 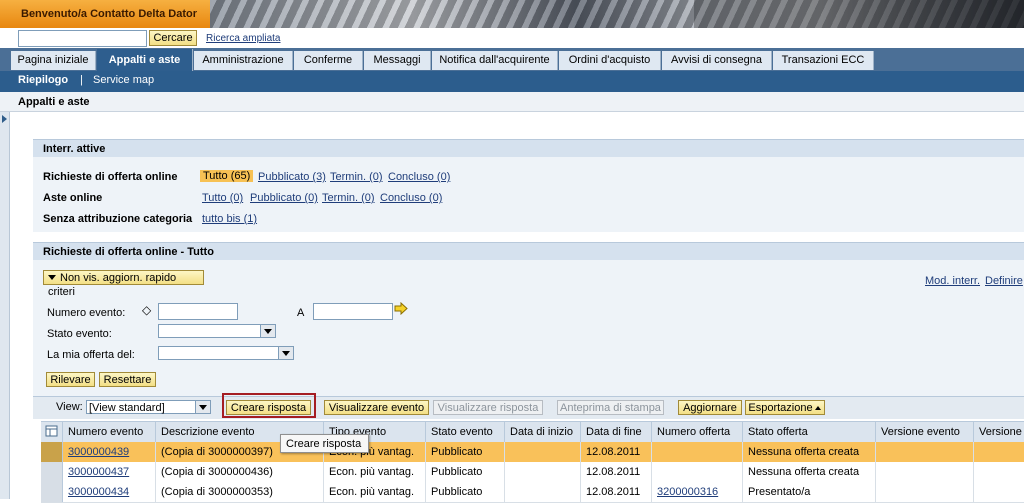 What do you see at coordinates (999, 432) in the screenshot?
I see `col-versione: Versione` at bounding box center [999, 432].